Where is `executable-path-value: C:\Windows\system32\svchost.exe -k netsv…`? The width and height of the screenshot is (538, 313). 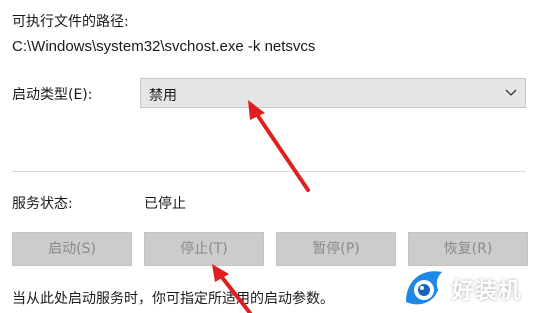 executable-path-value: C:\Windows\system32\svchost.exe -k netsv… is located at coordinates (164, 46).